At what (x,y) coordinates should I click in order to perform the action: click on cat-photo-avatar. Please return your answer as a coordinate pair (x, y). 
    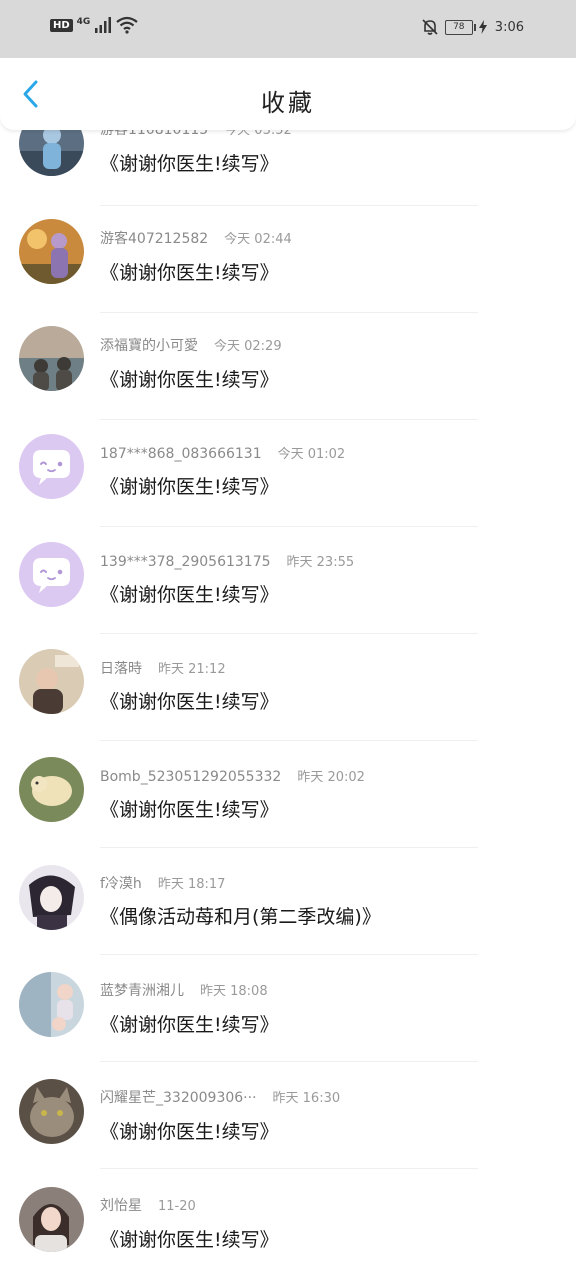
    Looking at the image, I should click on (51, 1111).